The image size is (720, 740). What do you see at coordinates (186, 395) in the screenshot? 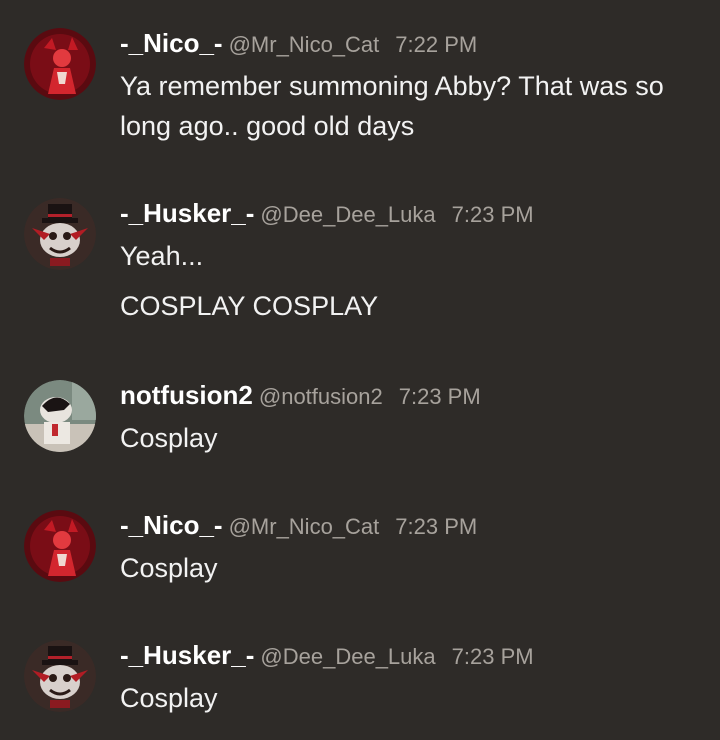
I see `username: notfusion2` at bounding box center [186, 395].